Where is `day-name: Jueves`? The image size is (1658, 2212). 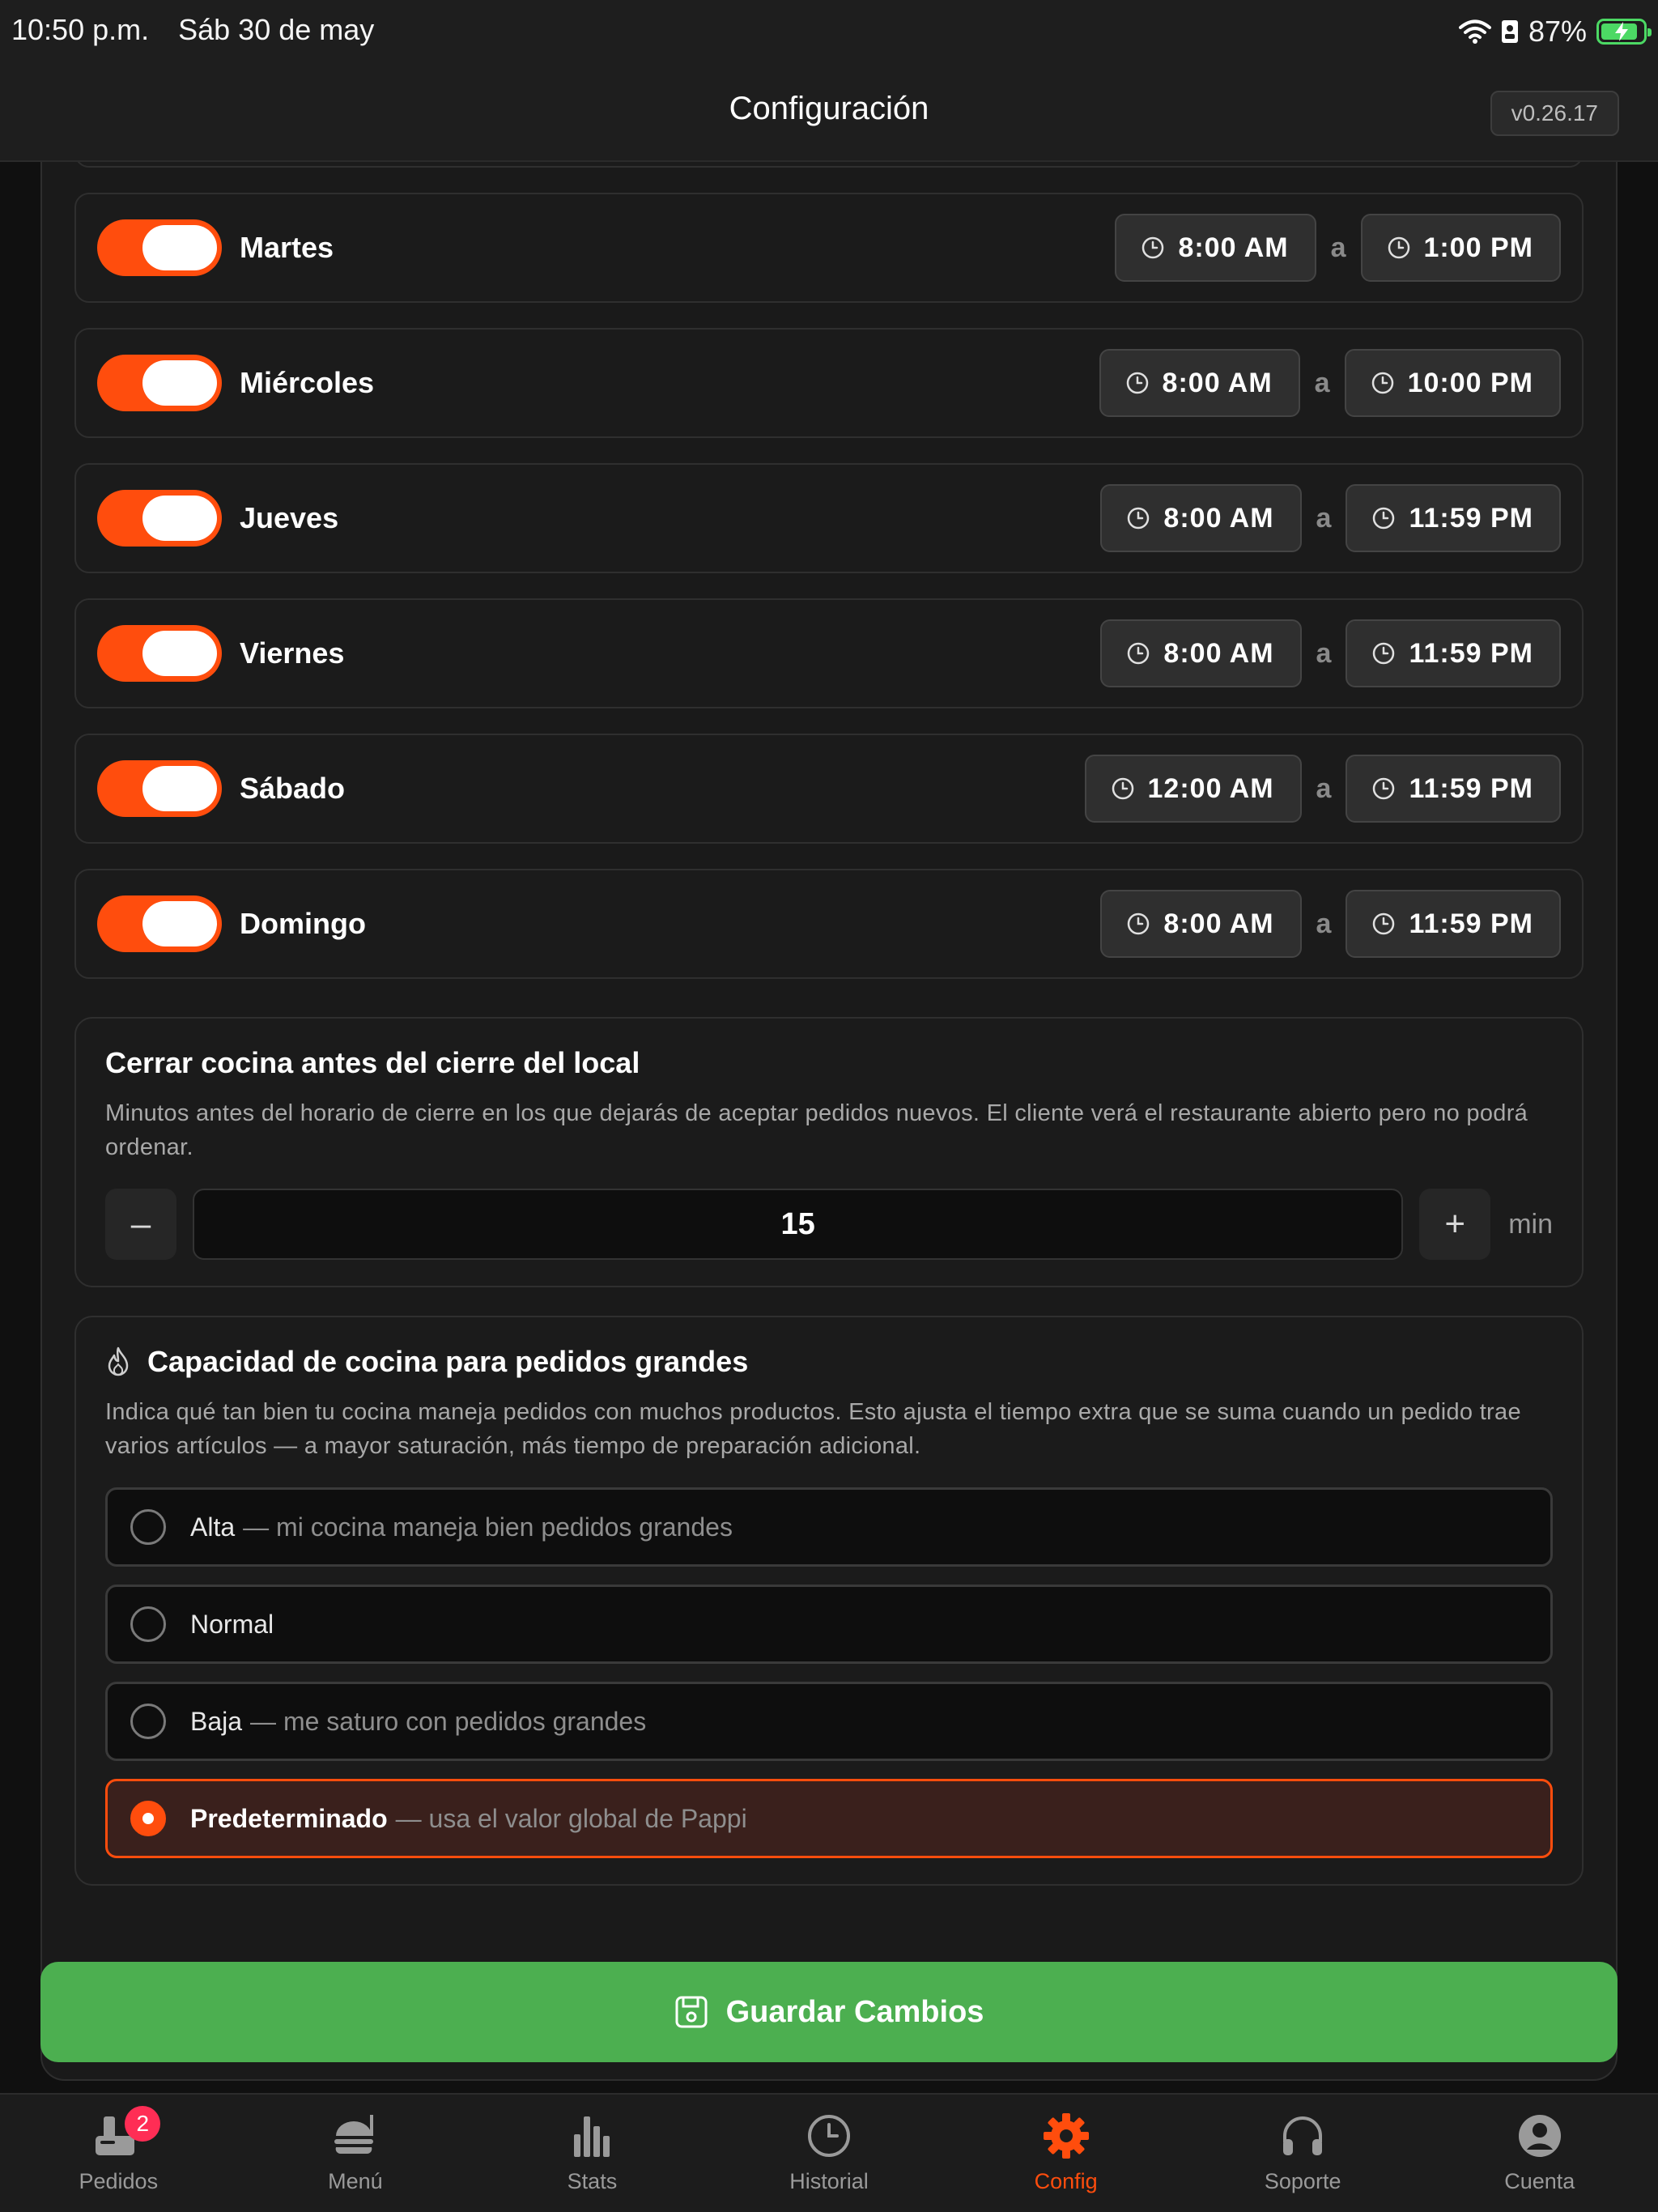
day-name: Jueves is located at coordinates (289, 518).